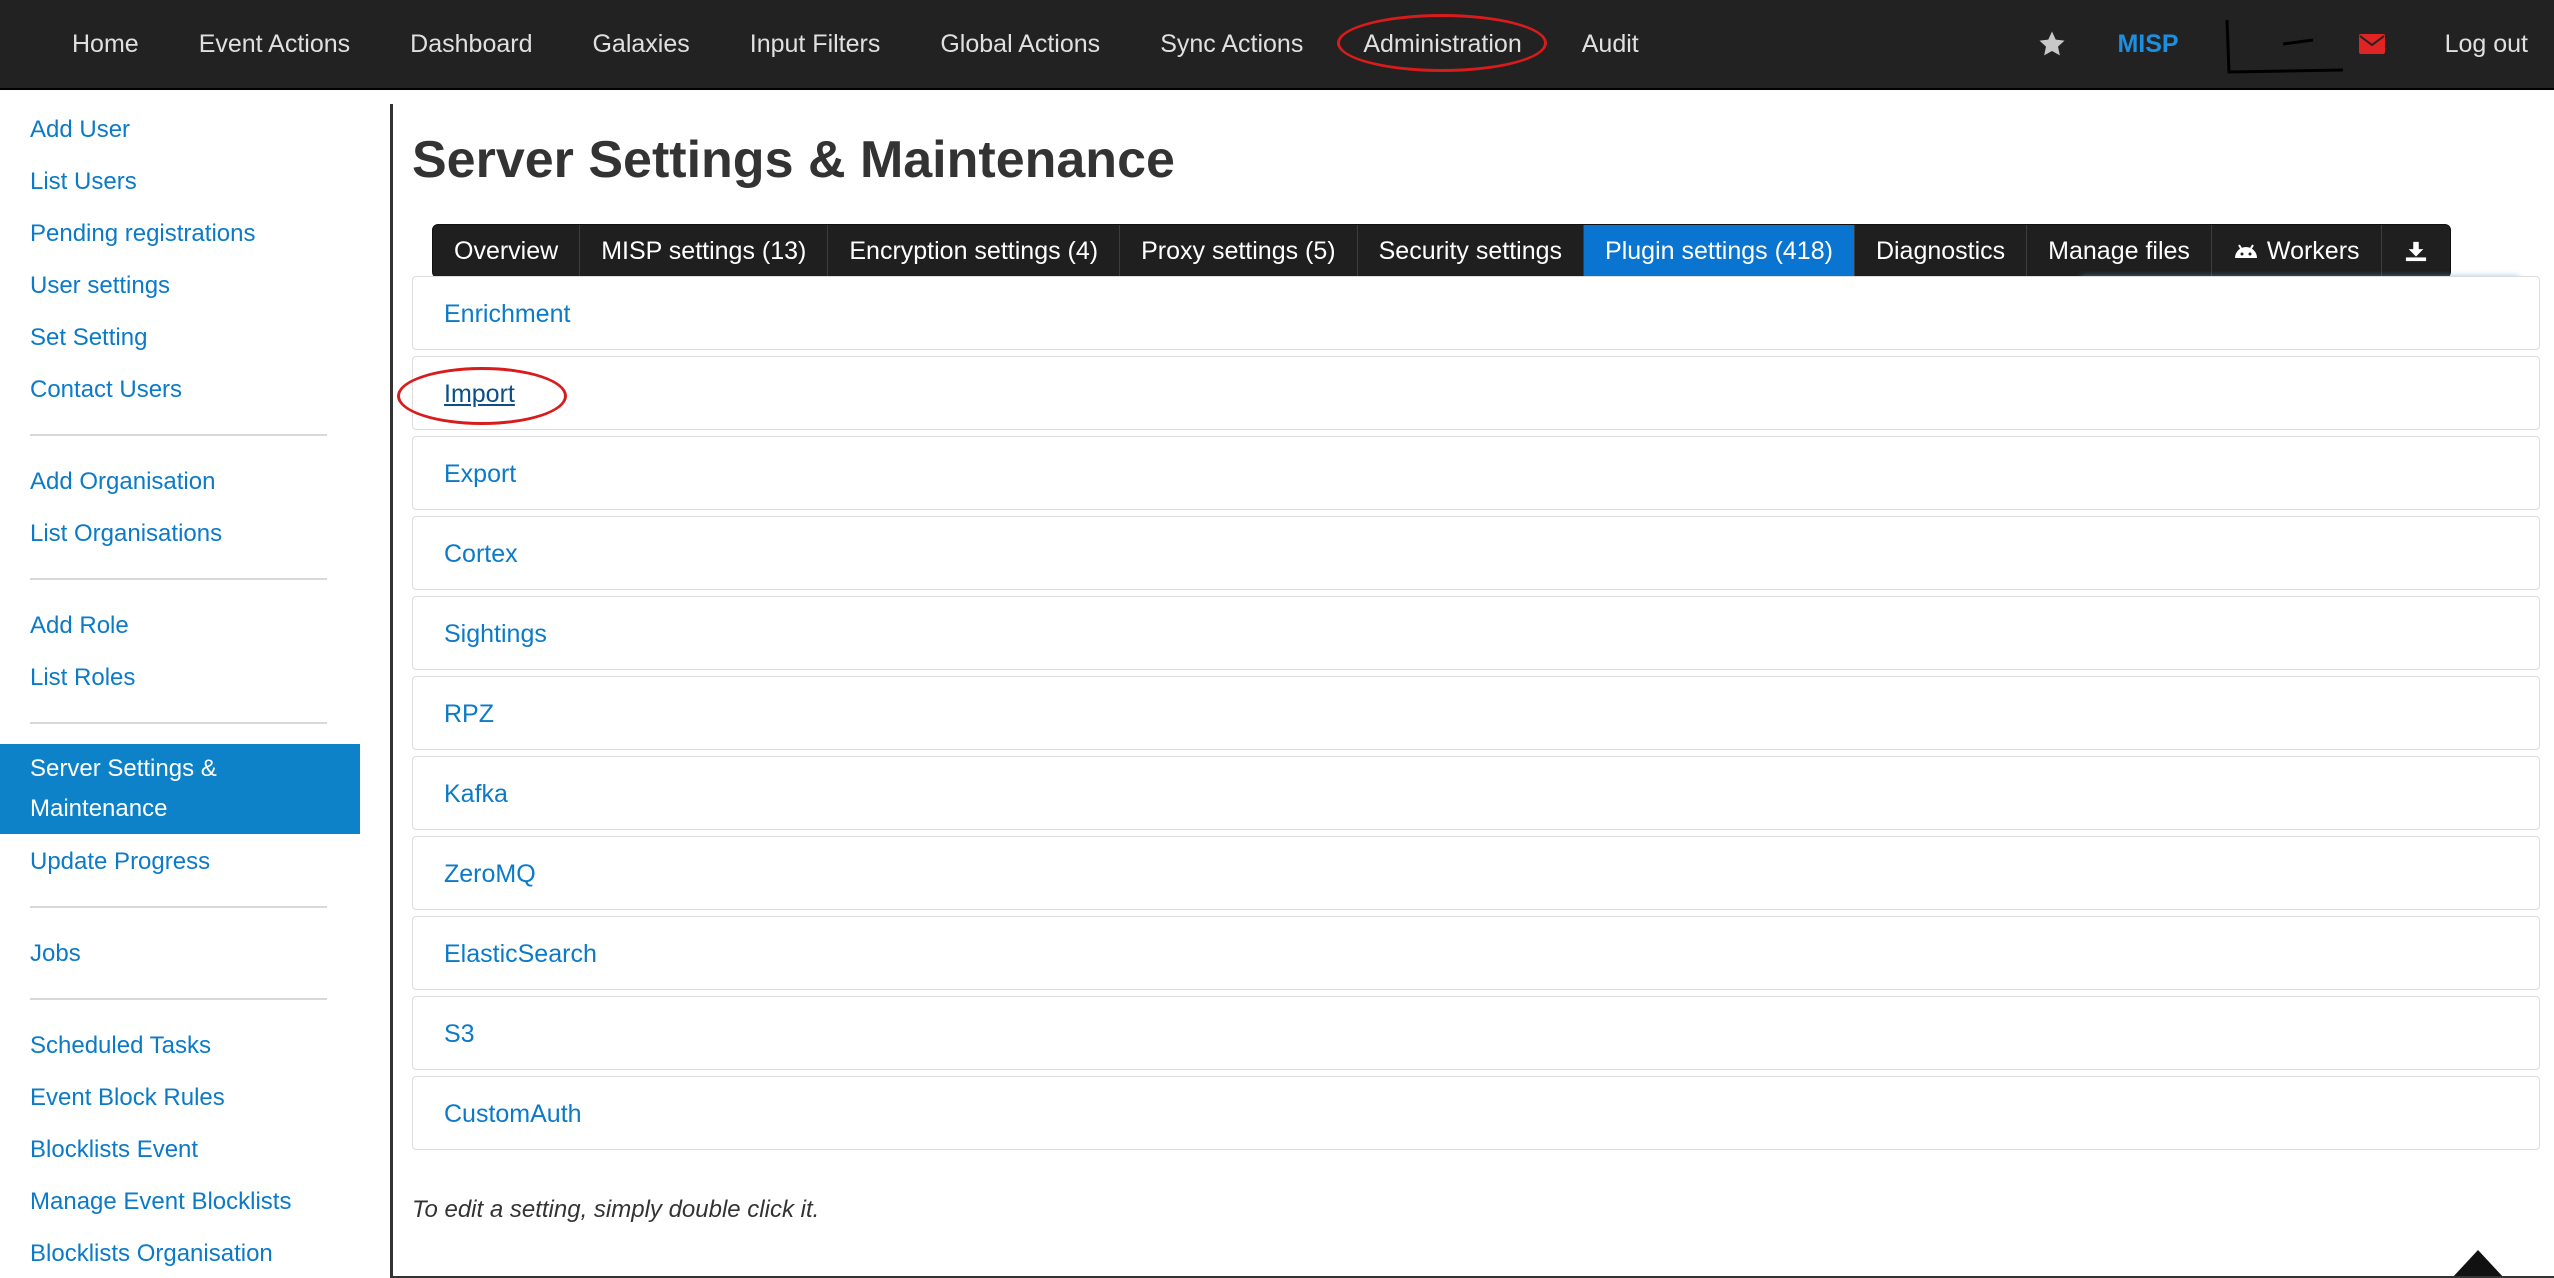  What do you see at coordinates (2119, 251) in the screenshot?
I see `tab-manage-files: Manage files` at bounding box center [2119, 251].